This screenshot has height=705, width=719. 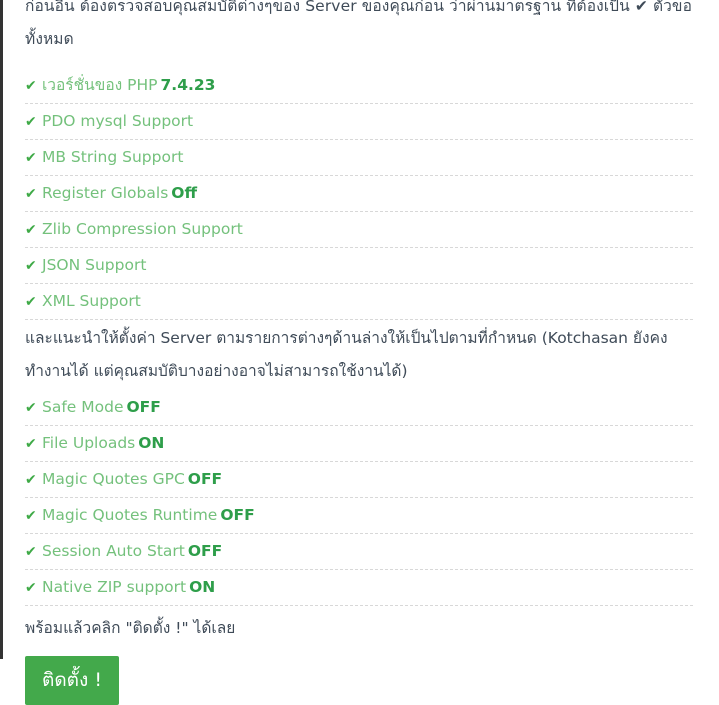 I want to click on setting-label: Magic Quotes GPC, so click(x=113, y=479).